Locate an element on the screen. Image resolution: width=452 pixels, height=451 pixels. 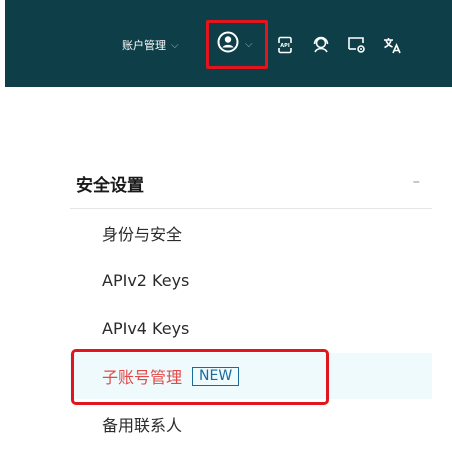
sub-account-highlight-box is located at coordinates (200, 377).